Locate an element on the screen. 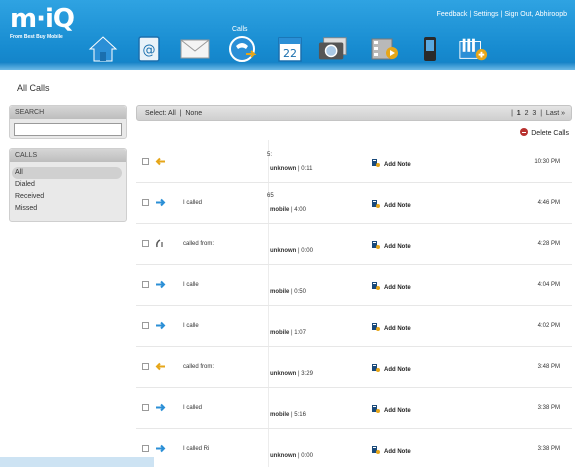 This screenshot has height=467, width=575. calendar-day: 22 is located at coordinates (290, 53).